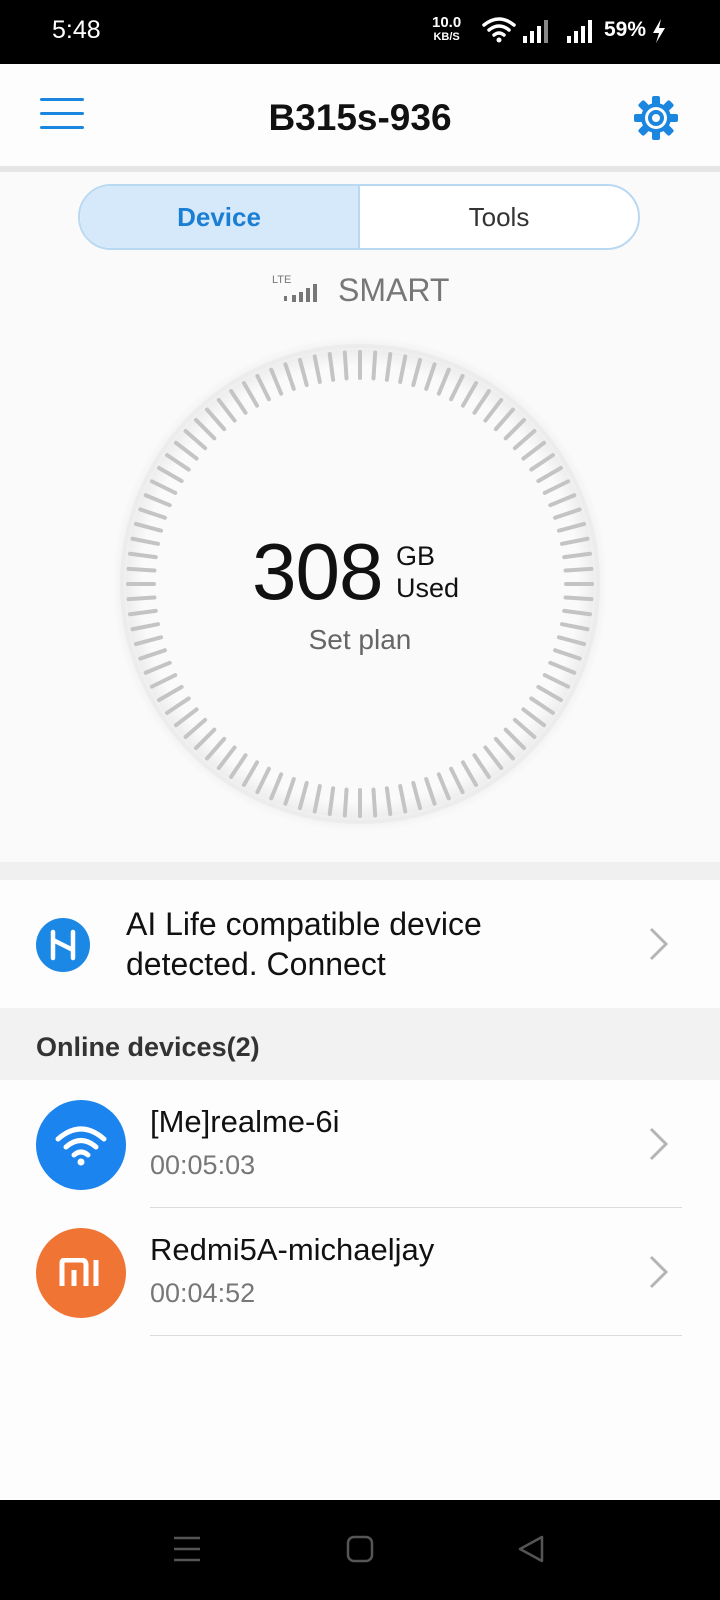  I want to click on header-divider, so click(360, 169).